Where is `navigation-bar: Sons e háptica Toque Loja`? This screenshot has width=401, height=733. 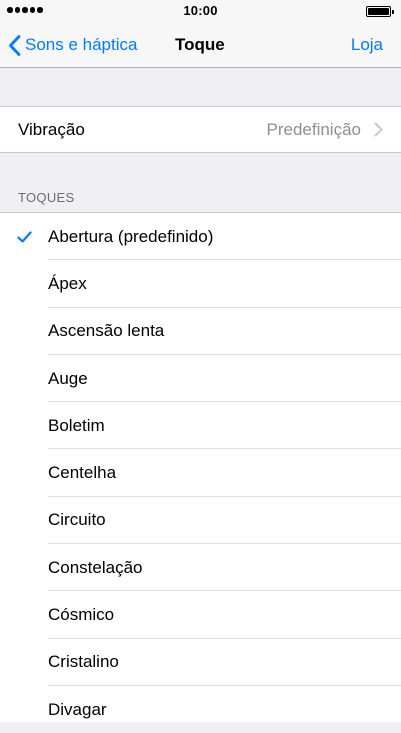
navigation-bar: Sons e háptica Toque Loja is located at coordinates (200, 45).